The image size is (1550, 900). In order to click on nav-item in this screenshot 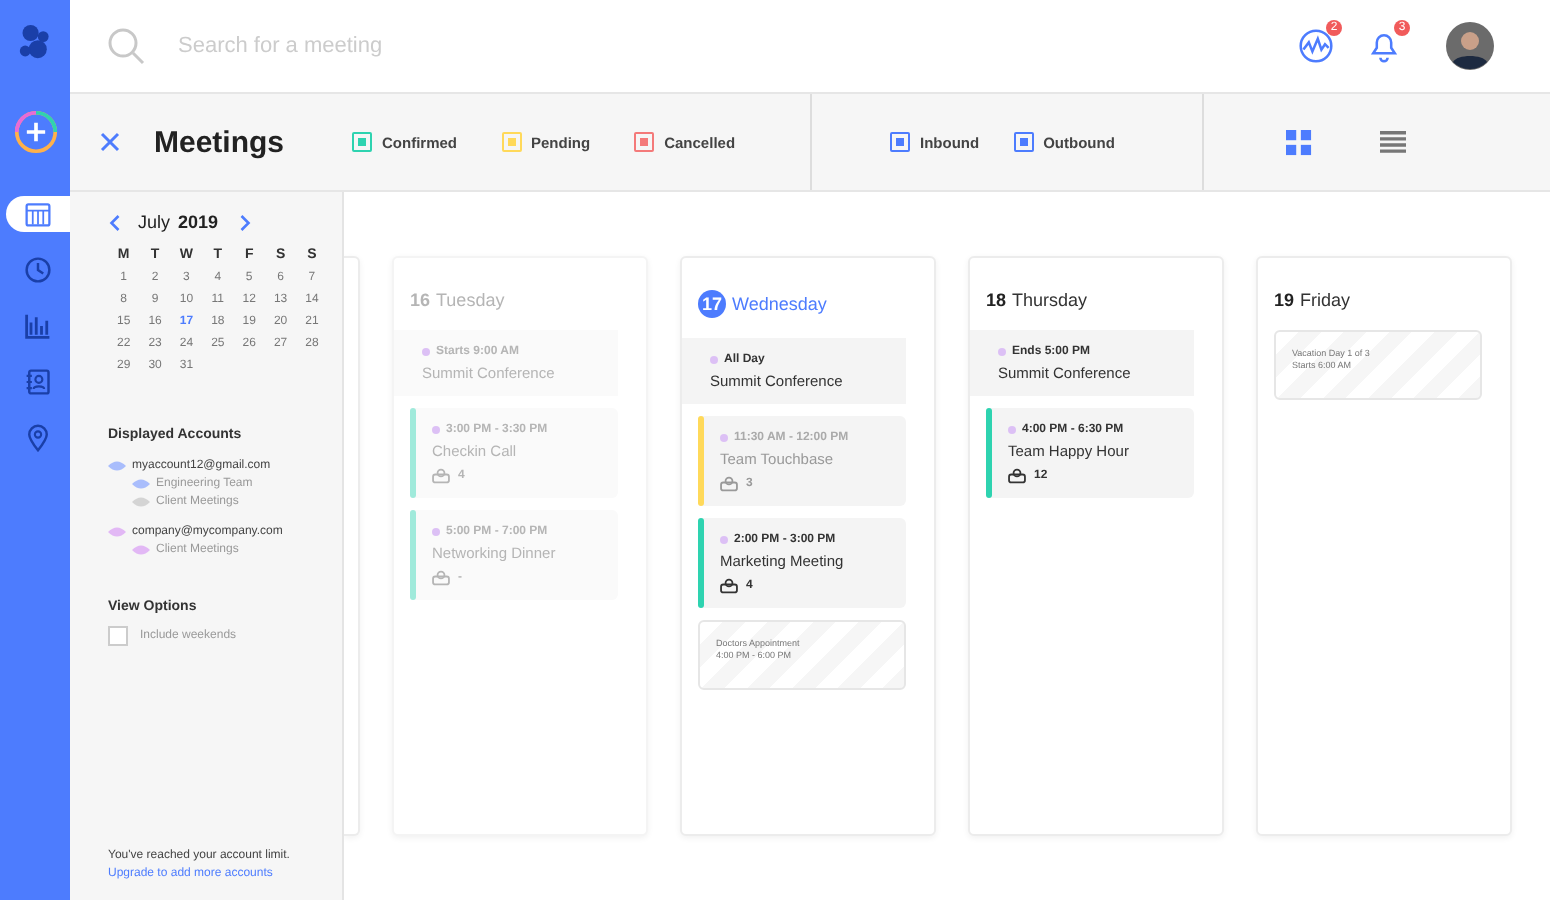, I will do `click(38, 214)`.